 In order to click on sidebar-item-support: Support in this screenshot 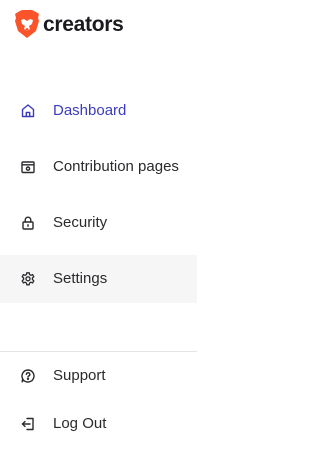, I will do `click(98, 376)`.